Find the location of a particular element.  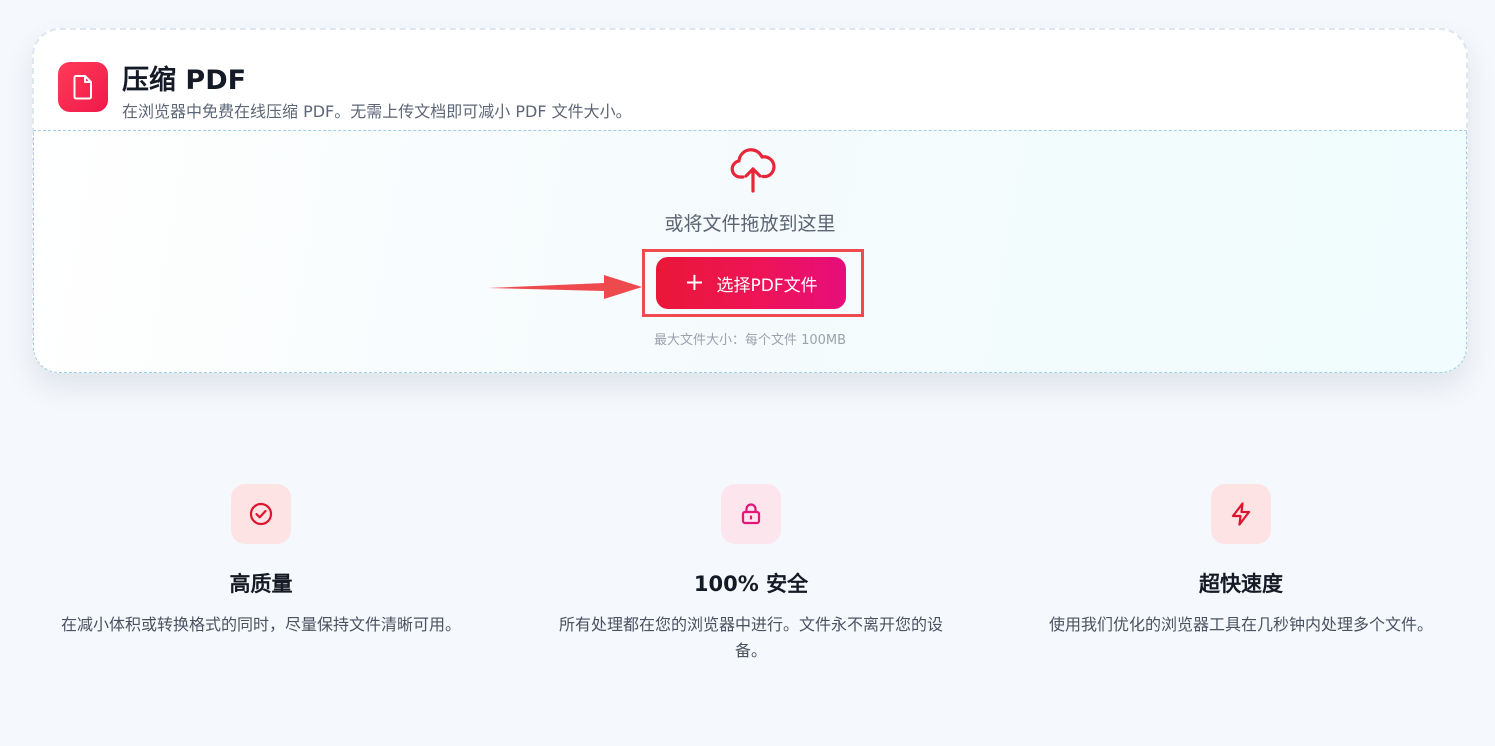

feature-title: 100% 安全 is located at coordinates (751, 584).